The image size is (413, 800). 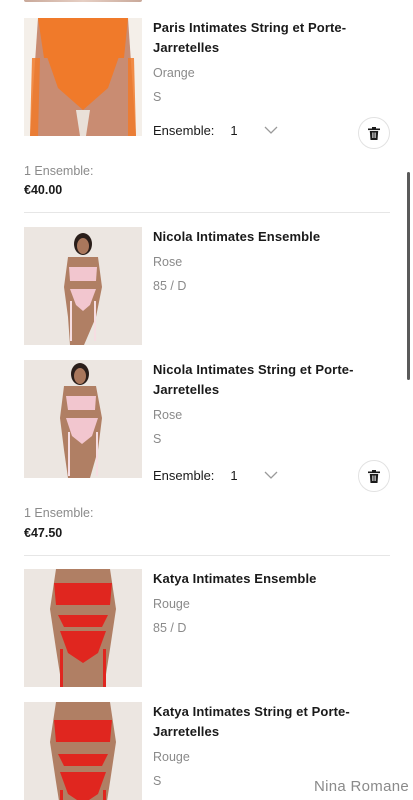 What do you see at coordinates (83, 1) in the screenshot?
I see `product-image-partial` at bounding box center [83, 1].